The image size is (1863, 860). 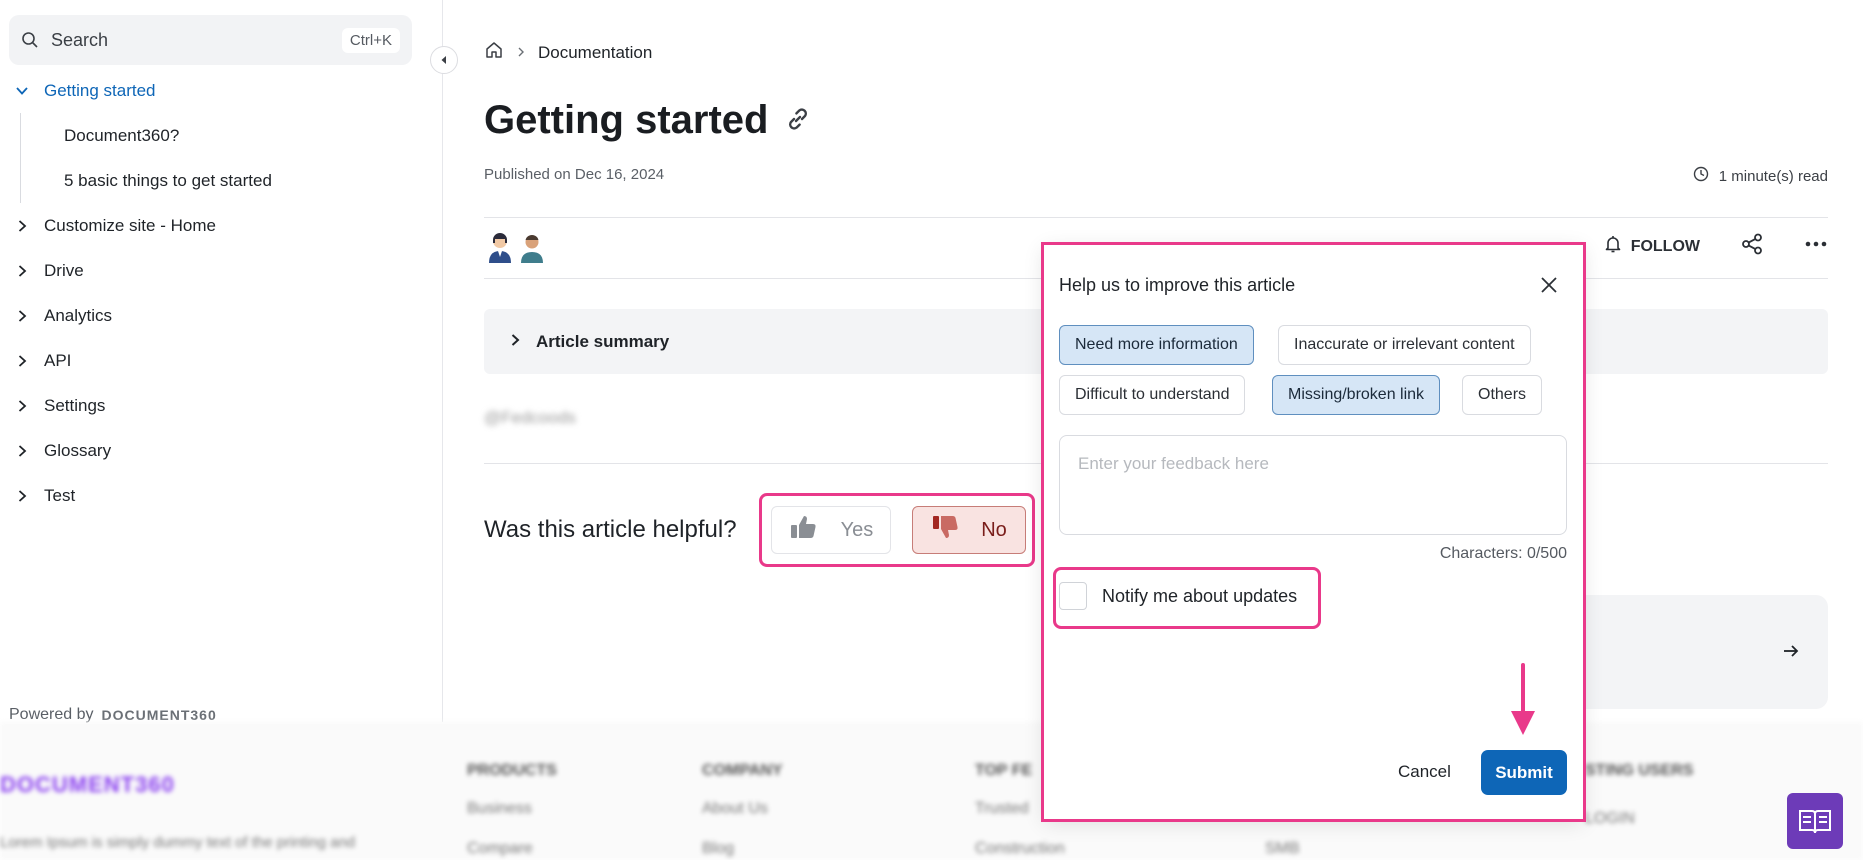 I want to click on breadcrumb: Documentation, so click(x=568, y=52).